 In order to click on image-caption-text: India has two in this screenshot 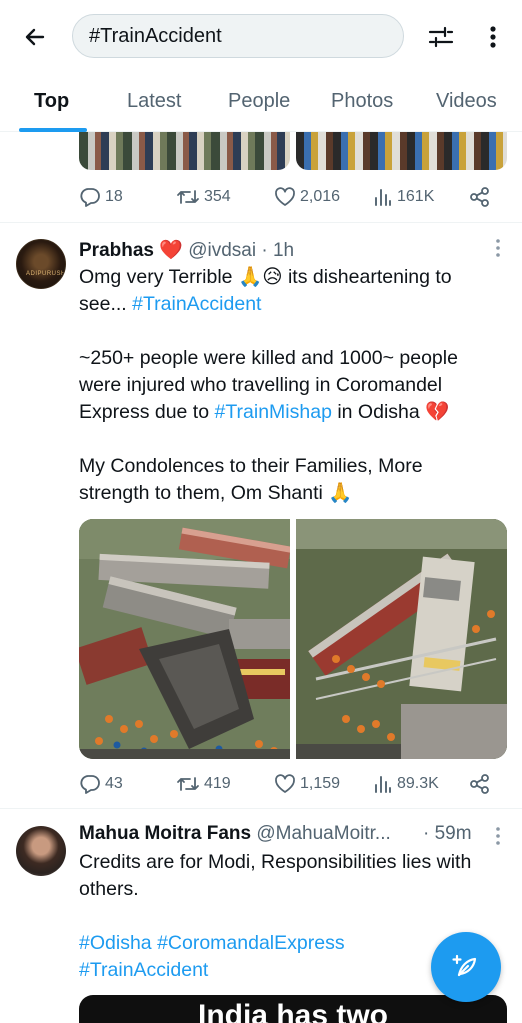, I will do `click(293, 1011)`.